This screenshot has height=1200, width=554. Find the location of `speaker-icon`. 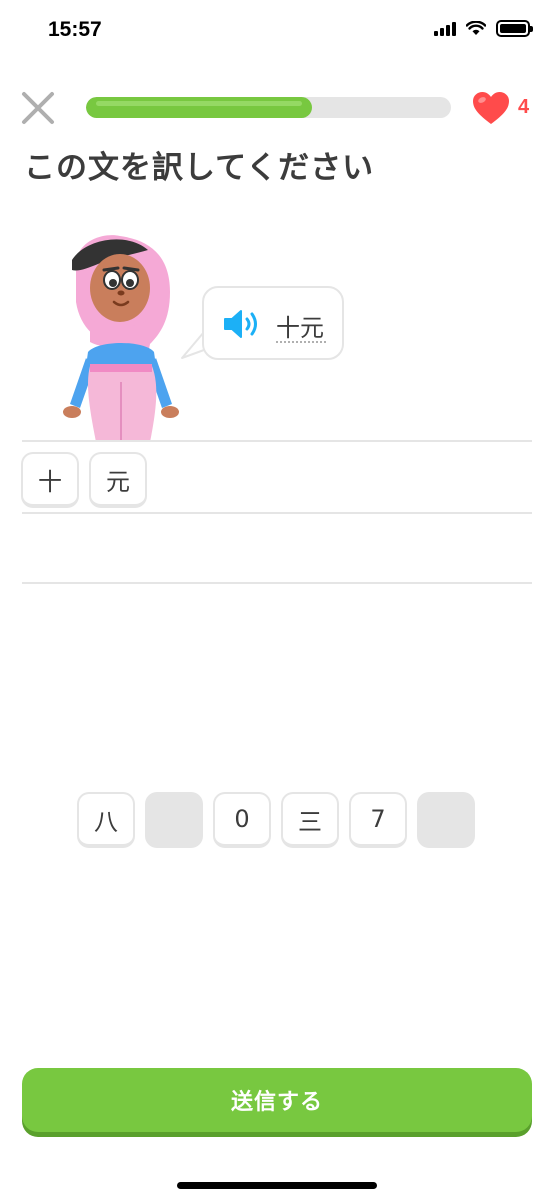

speaker-icon is located at coordinates (242, 324).